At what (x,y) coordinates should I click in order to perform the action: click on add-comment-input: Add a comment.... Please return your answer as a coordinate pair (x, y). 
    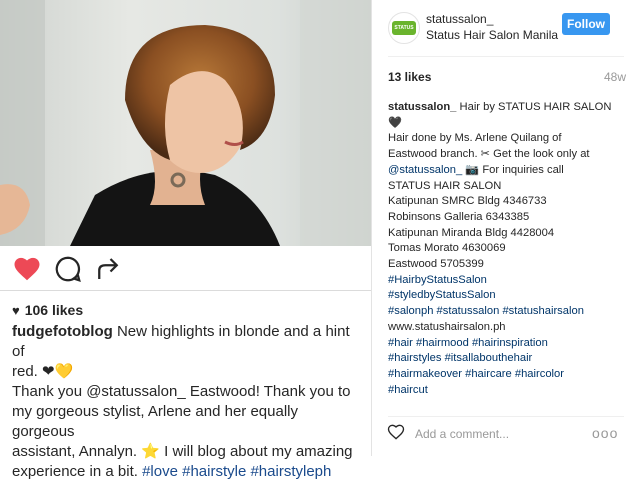
    Looking at the image, I should click on (462, 434).